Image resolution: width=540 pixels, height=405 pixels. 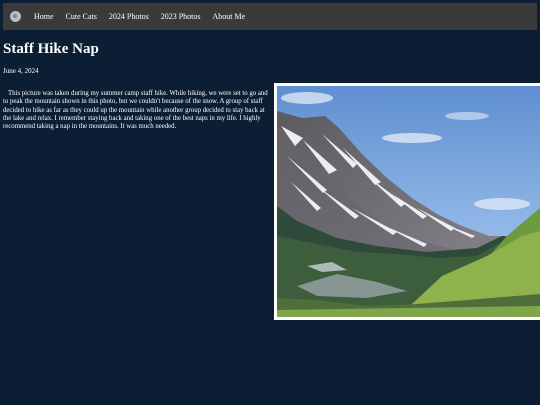 What do you see at coordinates (81, 16) in the screenshot?
I see `nav-link-cute-cats: Cute Cats` at bounding box center [81, 16].